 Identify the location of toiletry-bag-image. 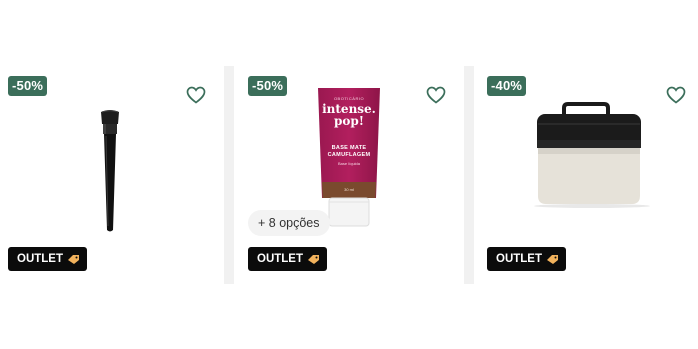
(592, 154).